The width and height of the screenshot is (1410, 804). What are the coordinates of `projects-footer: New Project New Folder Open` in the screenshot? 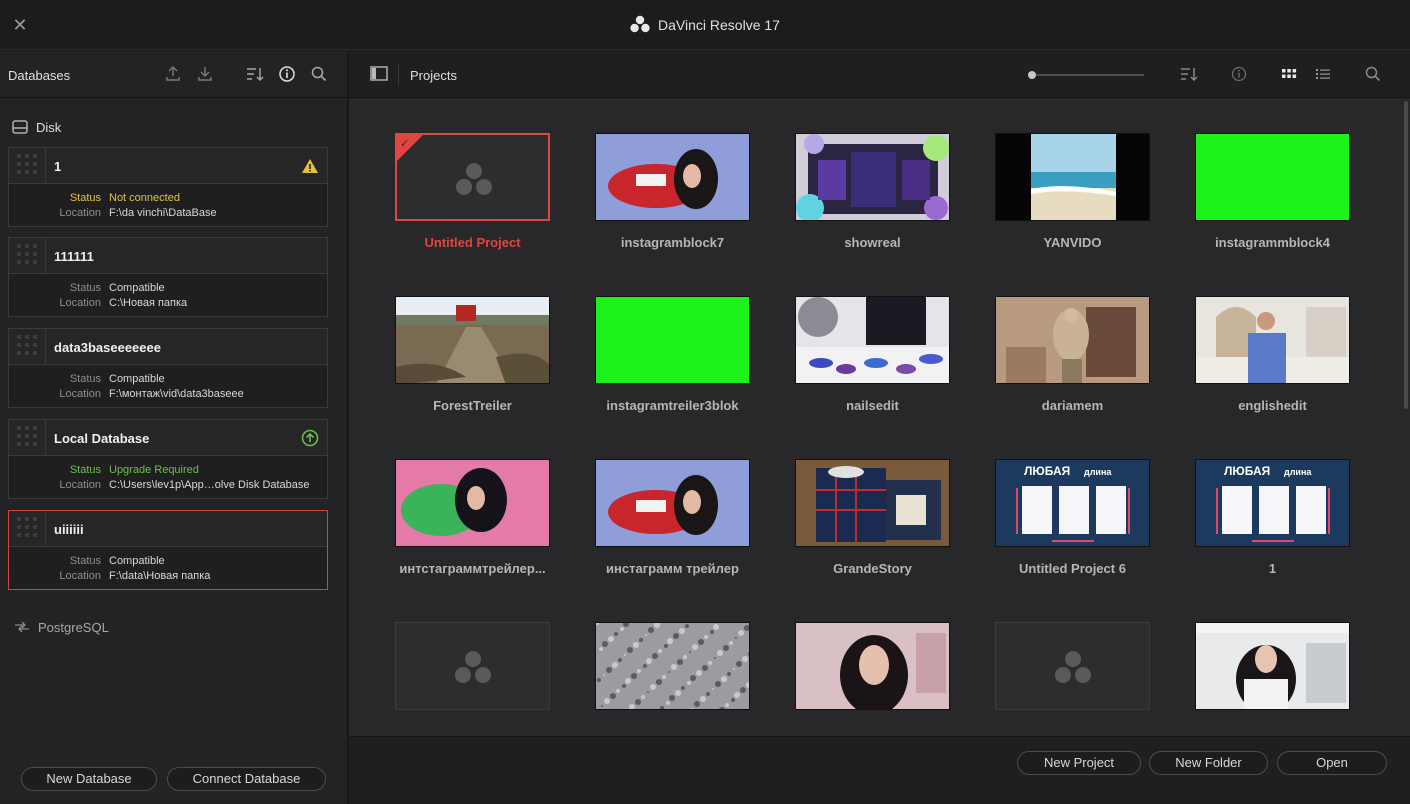 It's located at (879, 770).